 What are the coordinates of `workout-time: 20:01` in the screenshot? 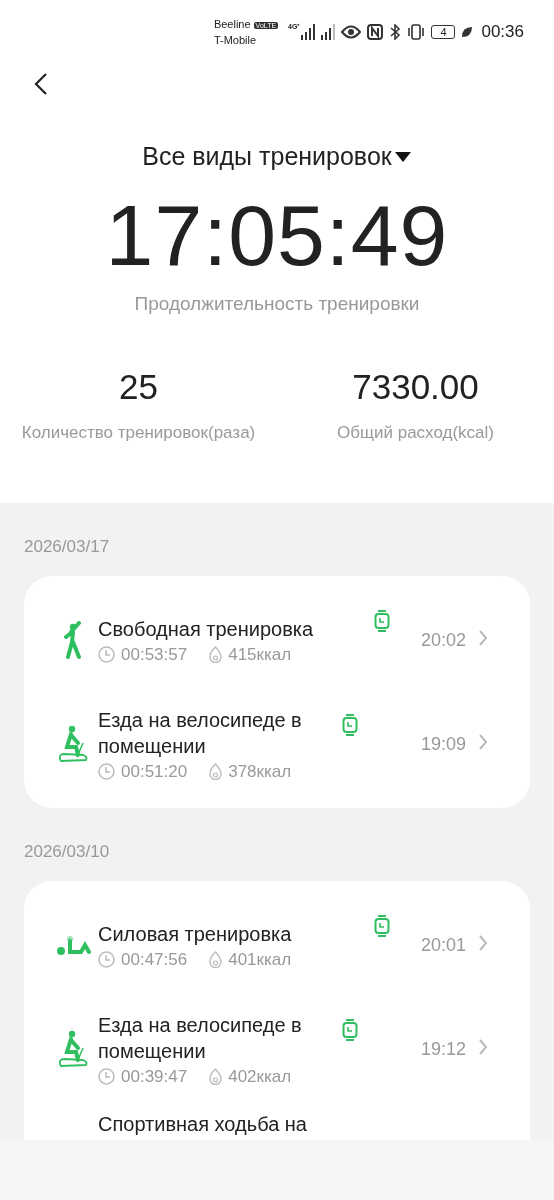 It's located at (443, 945).